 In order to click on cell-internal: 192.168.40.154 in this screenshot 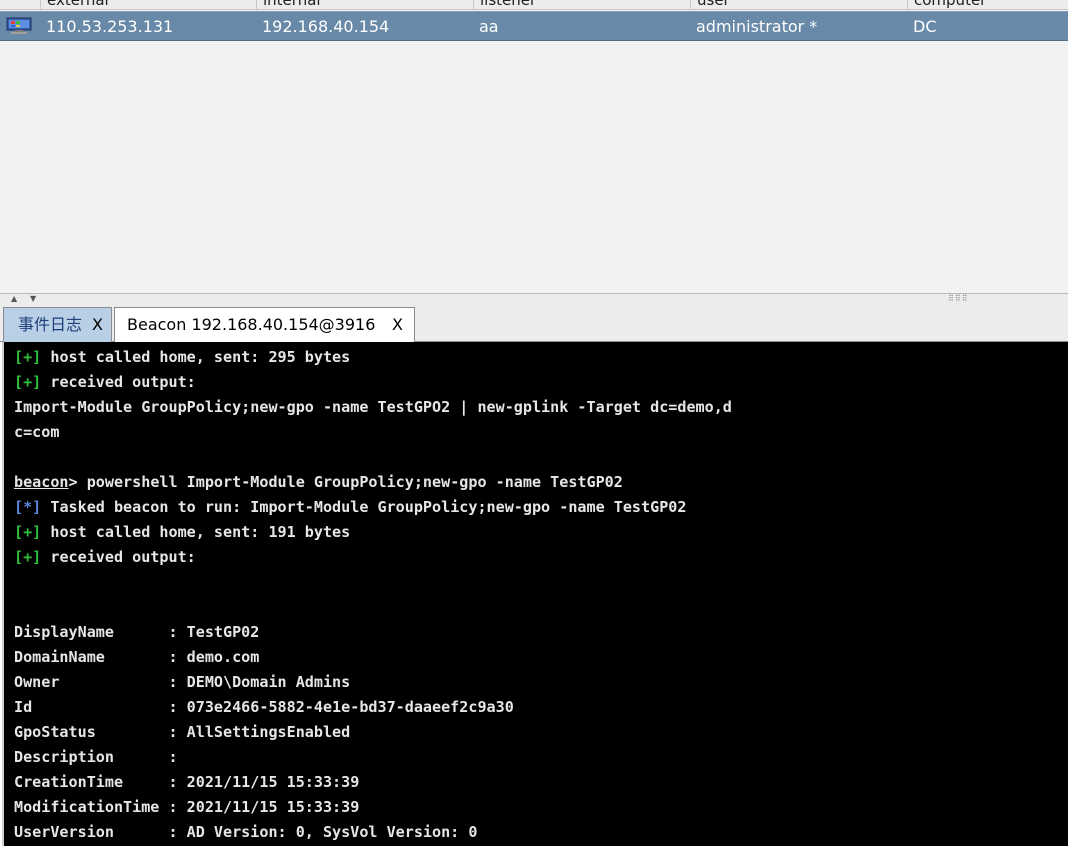, I will do `click(326, 26)`.